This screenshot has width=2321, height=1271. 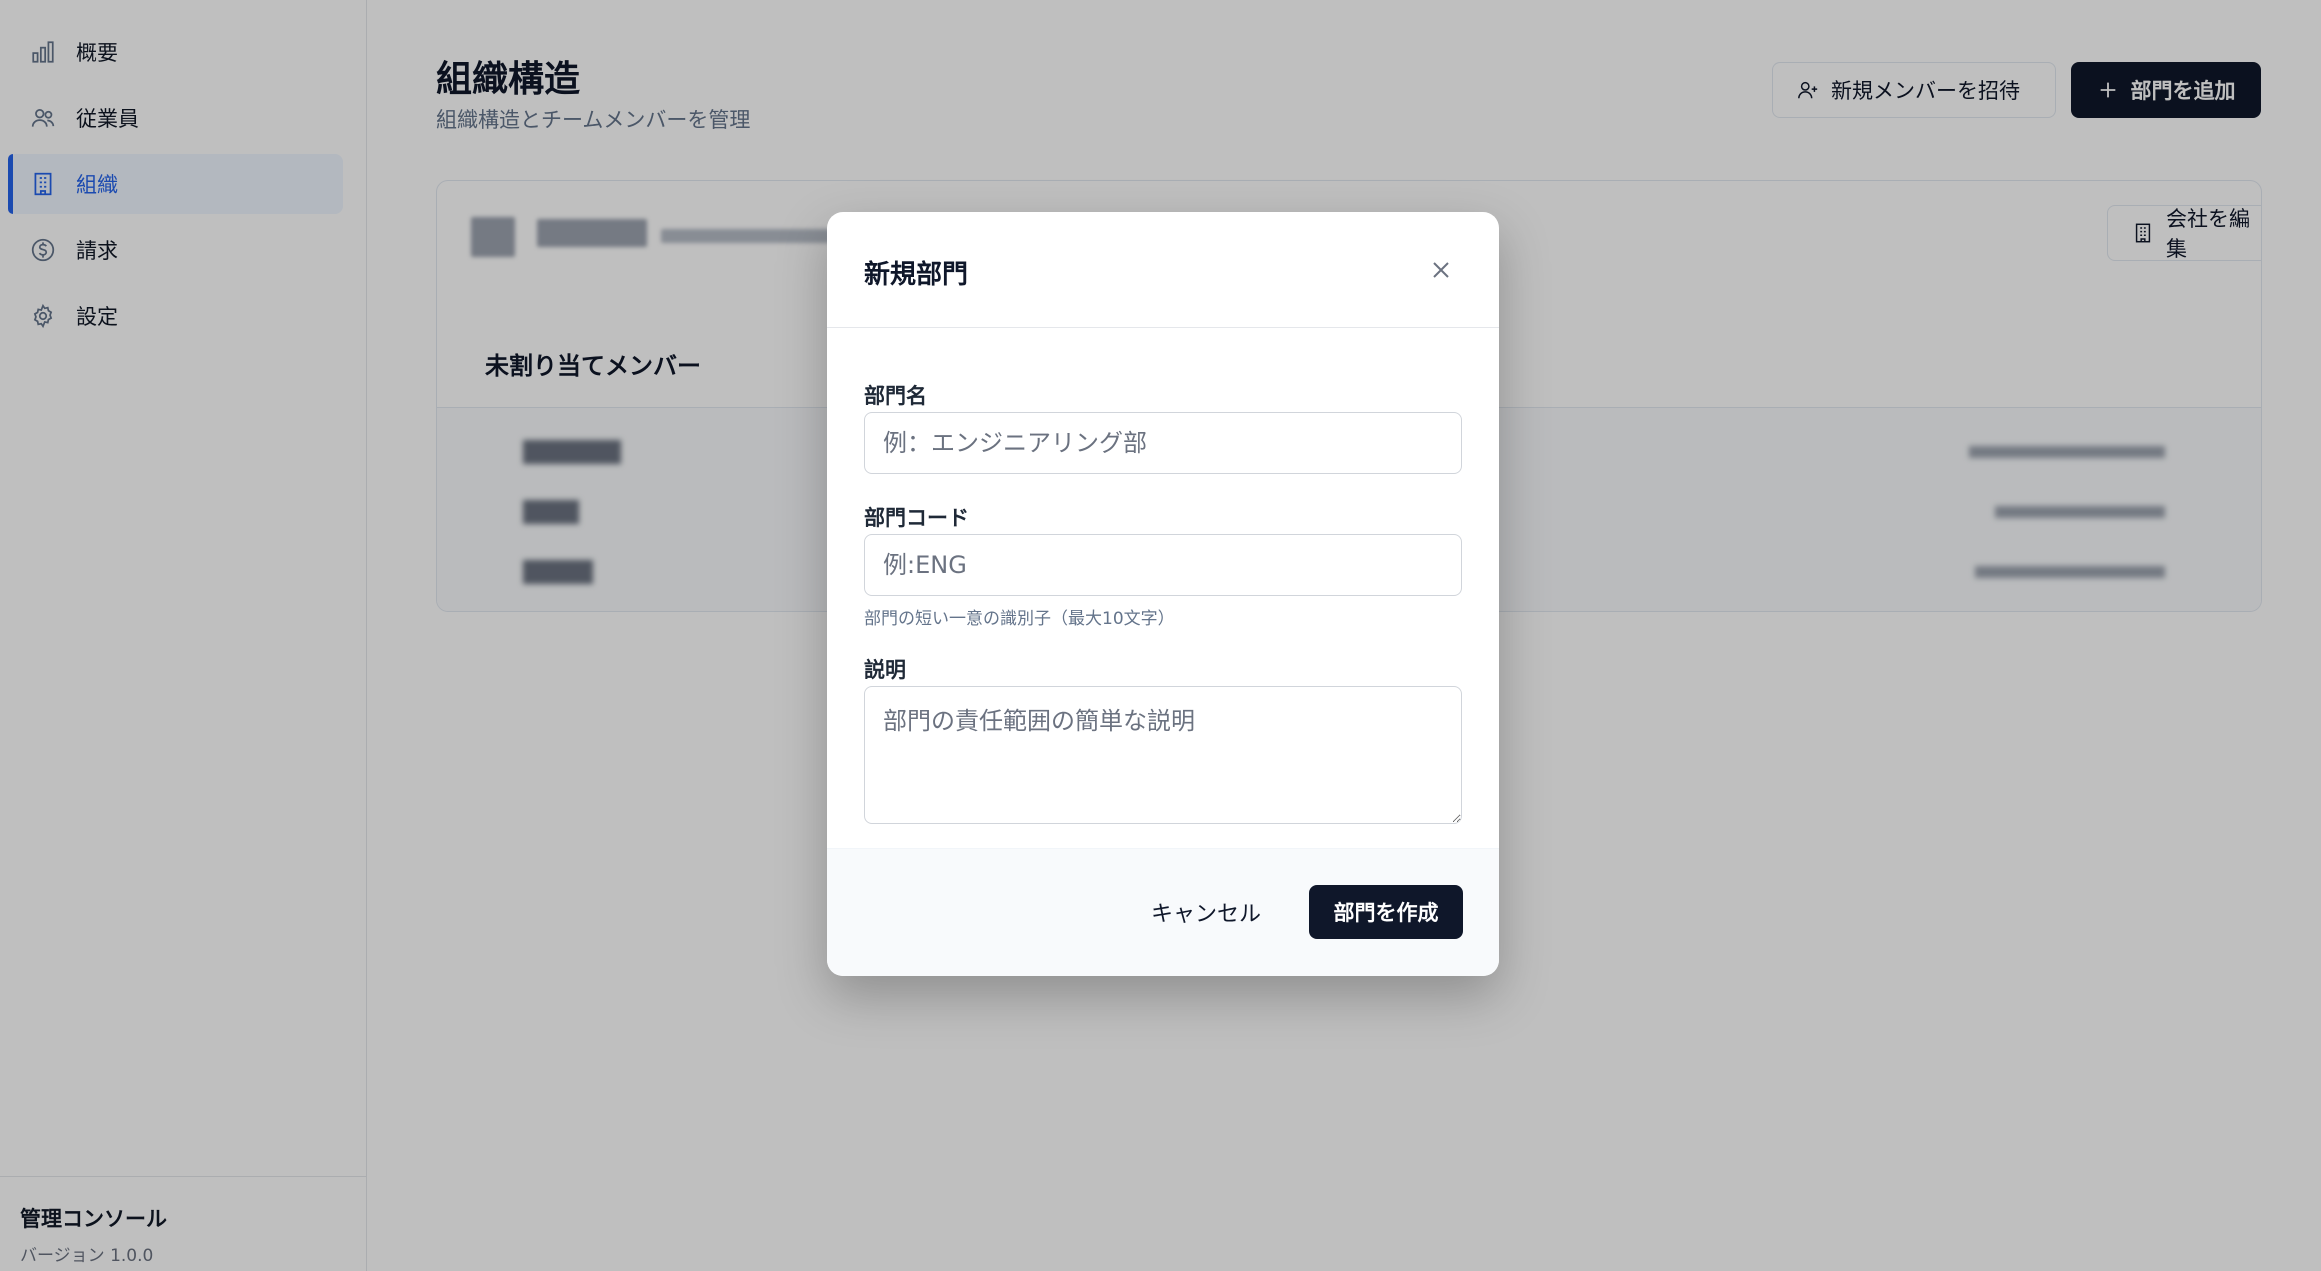 What do you see at coordinates (885, 670) in the screenshot?
I see `description-label: 説明` at bounding box center [885, 670].